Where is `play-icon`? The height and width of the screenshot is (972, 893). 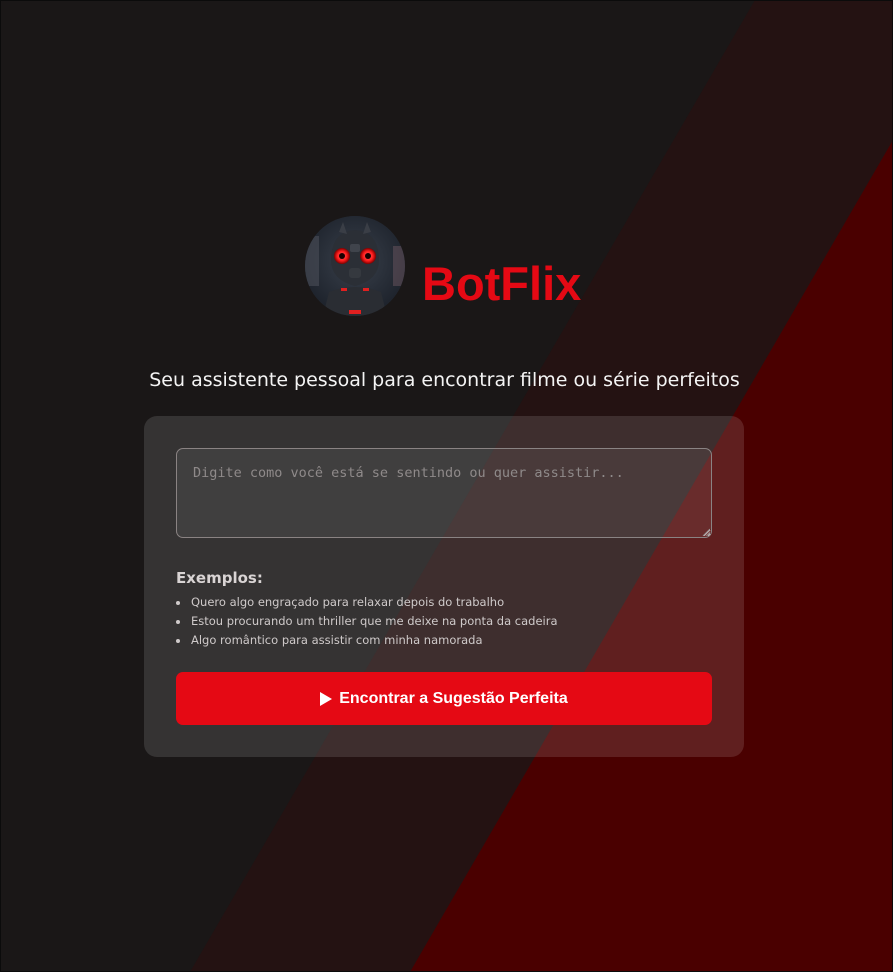
play-icon is located at coordinates (326, 698).